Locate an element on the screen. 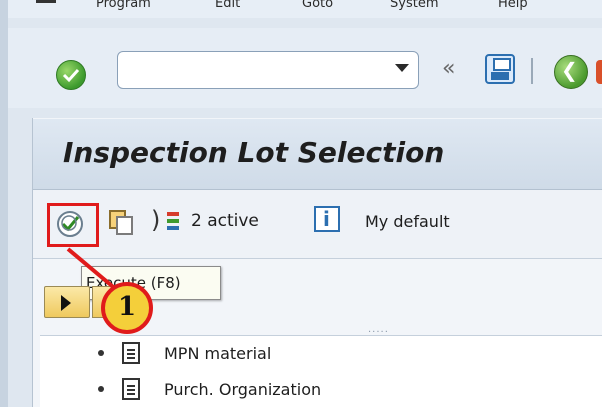  exit-icon is located at coordinates (599, 72).